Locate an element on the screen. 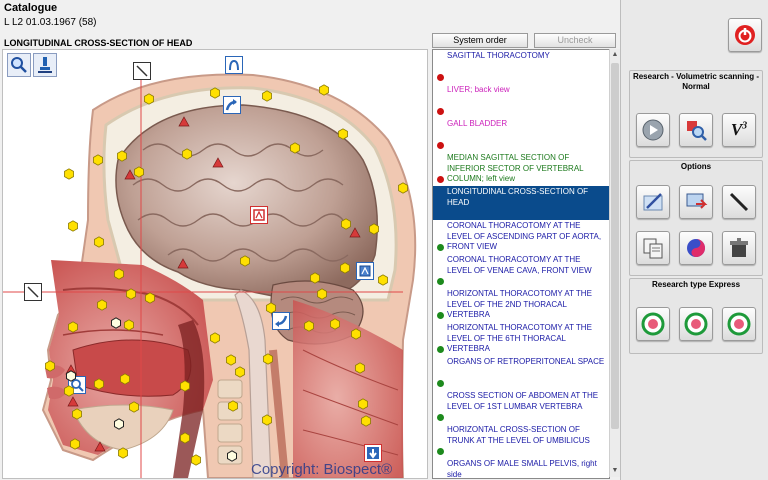 The height and width of the screenshot is (480, 768). arch-arrow-icon is located at coordinates (234, 65).